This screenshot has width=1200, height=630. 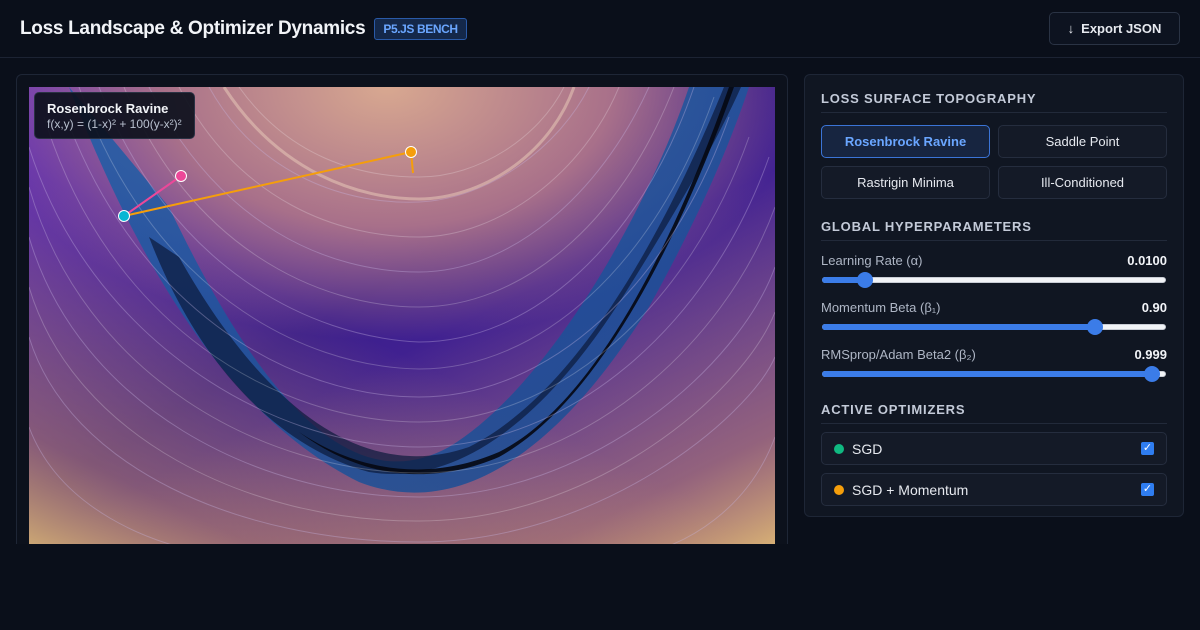 I want to click on page-title: Loss Landscape & Optimizer Dynamics, so click(x=193, y=28).